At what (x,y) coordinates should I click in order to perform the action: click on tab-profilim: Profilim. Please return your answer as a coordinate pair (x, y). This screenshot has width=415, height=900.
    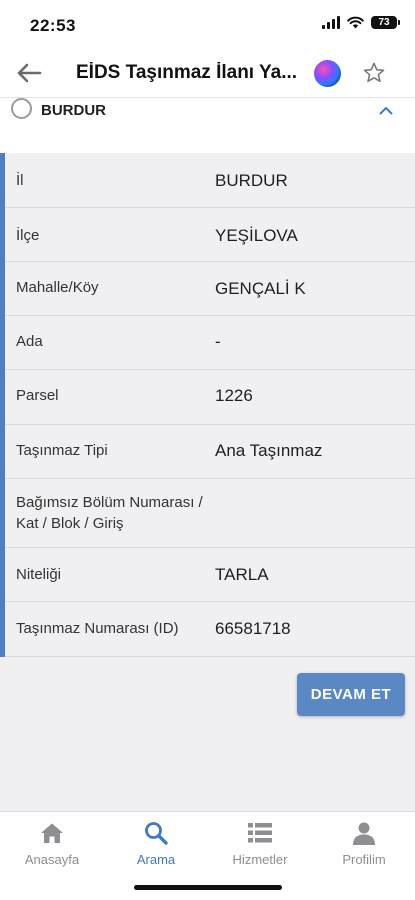
    Looking at the image, I should click on (363, 845).